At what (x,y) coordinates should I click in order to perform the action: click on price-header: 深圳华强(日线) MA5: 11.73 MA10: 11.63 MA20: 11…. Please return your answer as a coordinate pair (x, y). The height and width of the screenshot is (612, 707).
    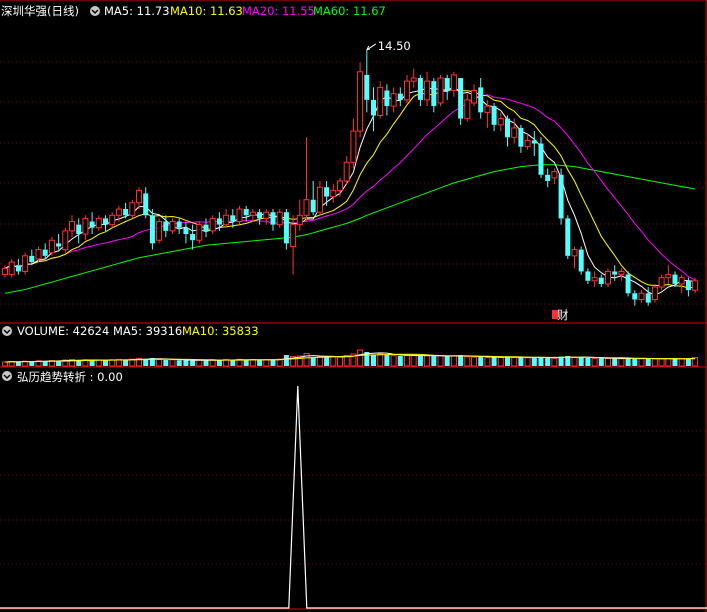
    Looking at the image, I should click on (193, 11).